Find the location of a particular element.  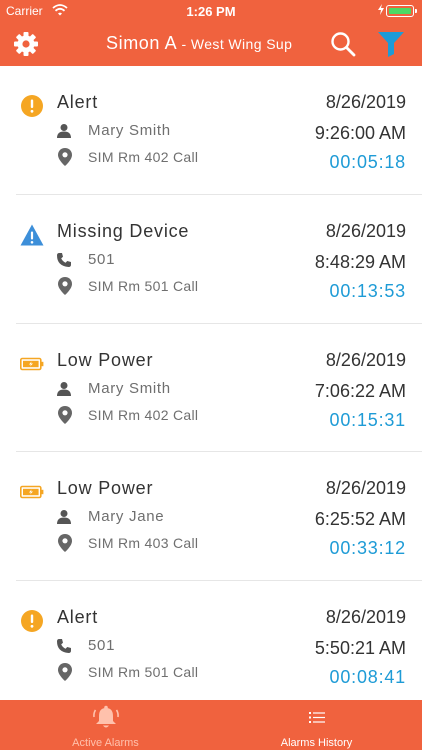

alarm-time: 8:48:29 AM is located at coordinates (360, 261).